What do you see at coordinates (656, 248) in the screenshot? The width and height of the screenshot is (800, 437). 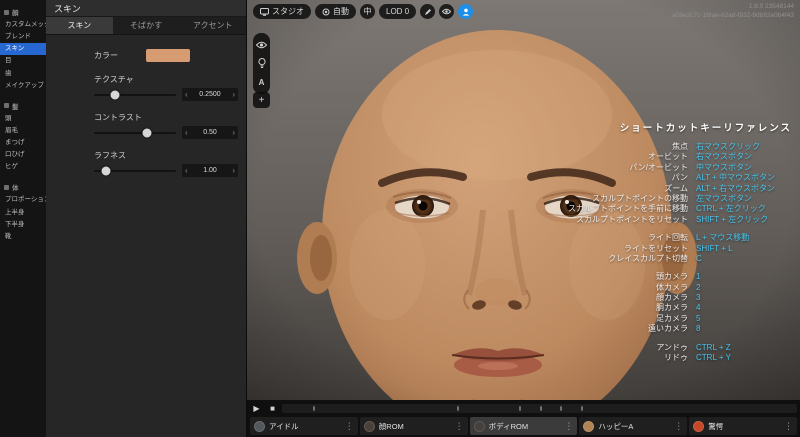 I see `shortcut-label: ライトをリセット` at bounding box center [656, 248].